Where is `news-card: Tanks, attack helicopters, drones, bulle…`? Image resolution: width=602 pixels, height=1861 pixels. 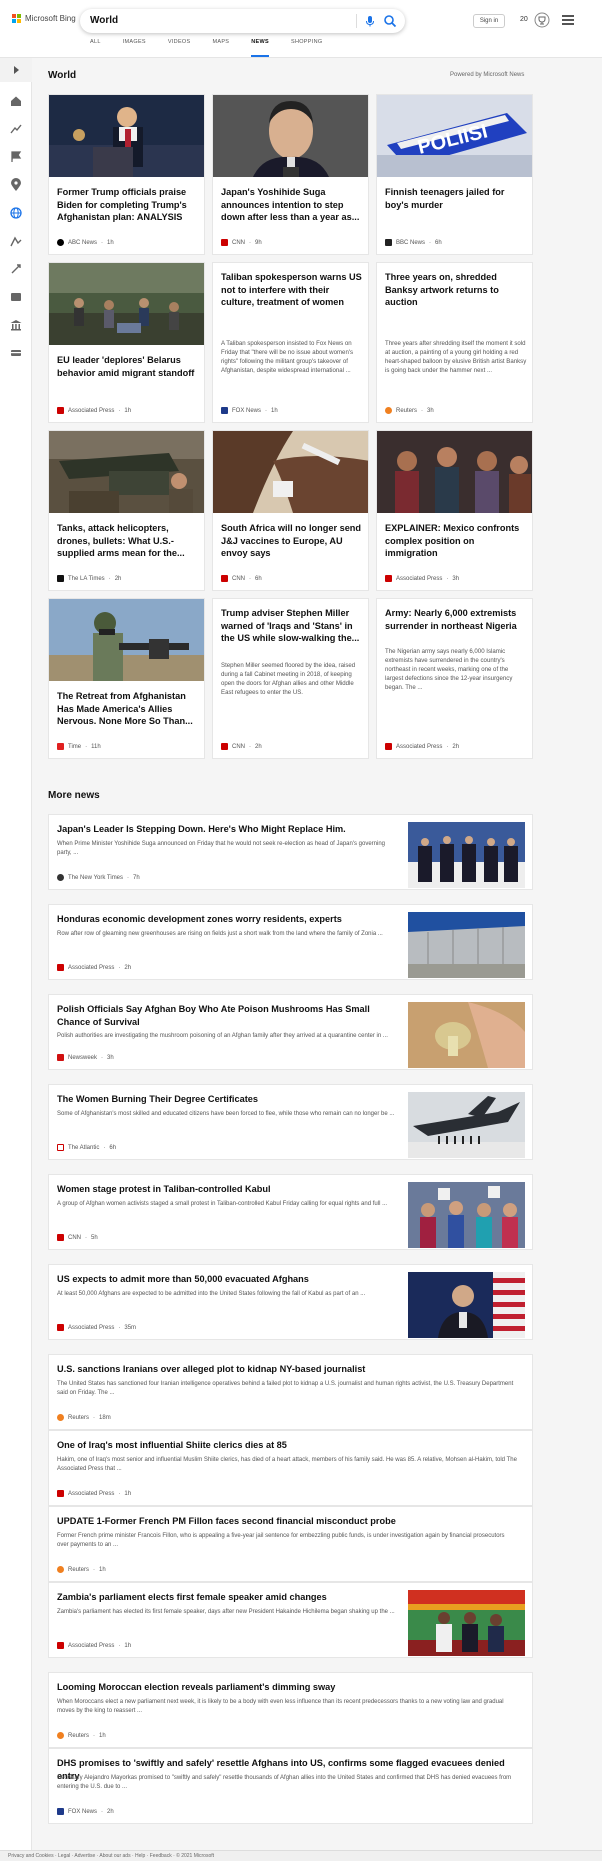
news-card: Tanks, attack helicopters, drones, bulle… is located at coordinates (126, 510).